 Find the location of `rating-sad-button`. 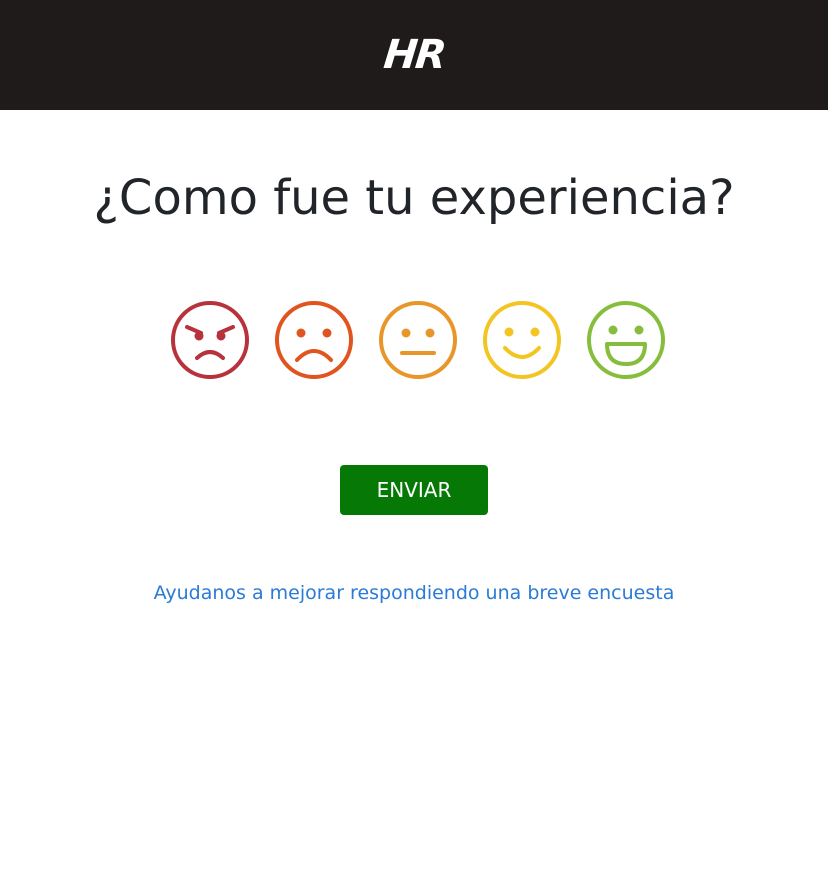

rating-sad-button is located at coordinates (314, 340).